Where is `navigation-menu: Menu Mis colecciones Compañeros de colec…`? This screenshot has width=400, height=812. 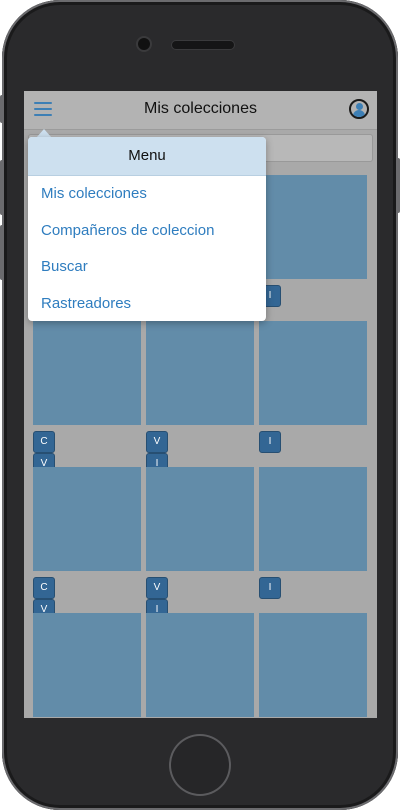
navigation-menu: Menu Mis colecciones Compañeros de colec… is located at coordinates (147, 229).